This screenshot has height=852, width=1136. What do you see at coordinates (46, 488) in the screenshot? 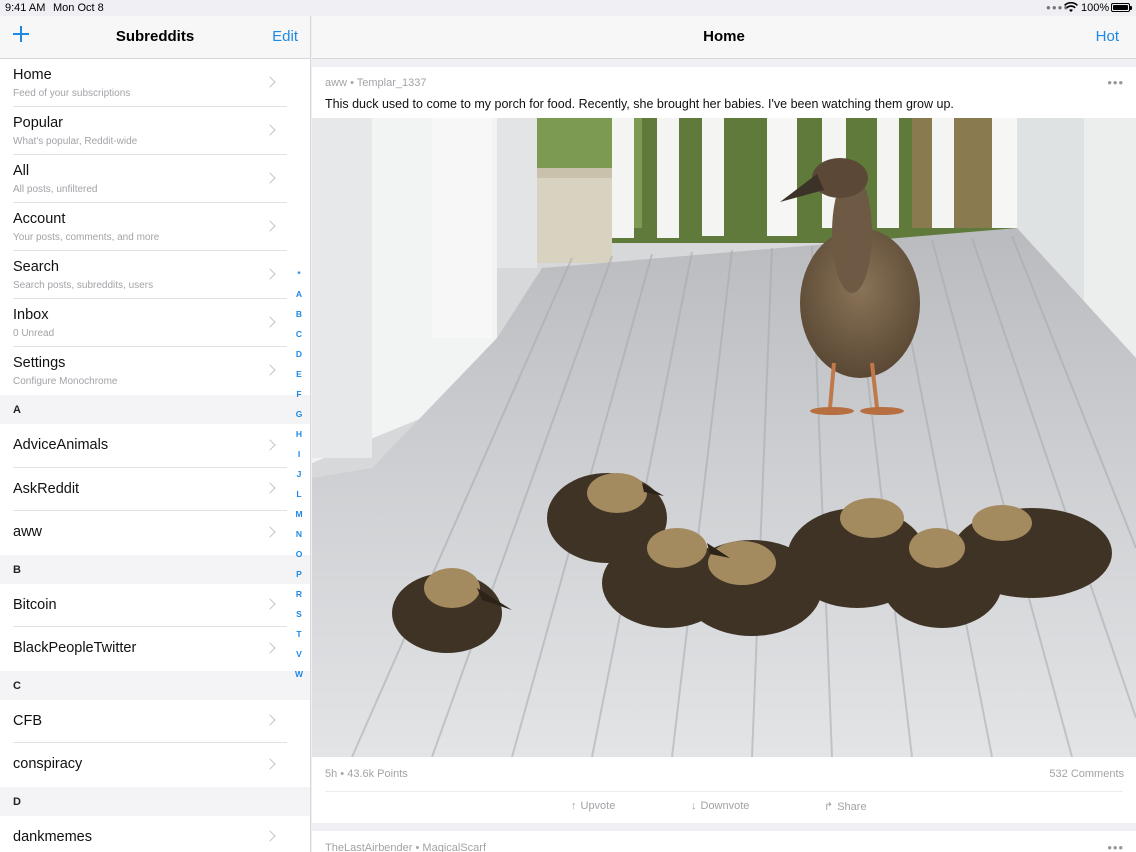
I see `subreddit-label: AskReddit` at bounding box center [46, 488].